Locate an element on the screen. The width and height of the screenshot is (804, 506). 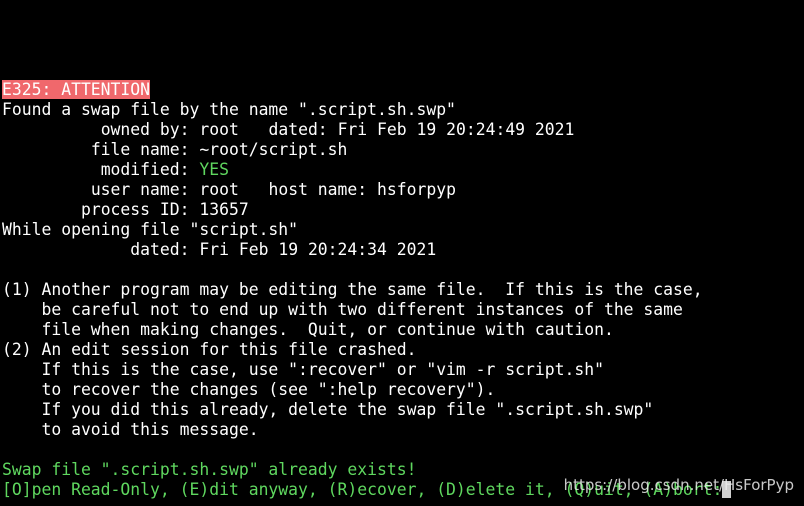
host-name-value: hsforpyp is located at coordinates (416, 189).